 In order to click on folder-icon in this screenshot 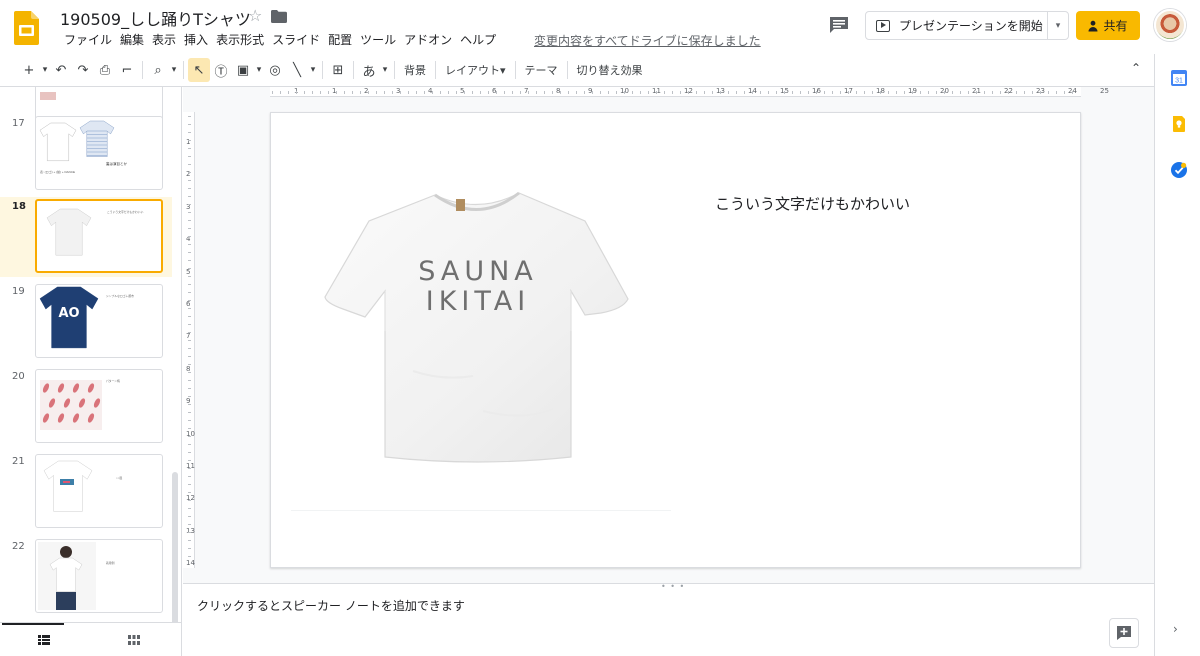, I will do `click(279, 16)`.